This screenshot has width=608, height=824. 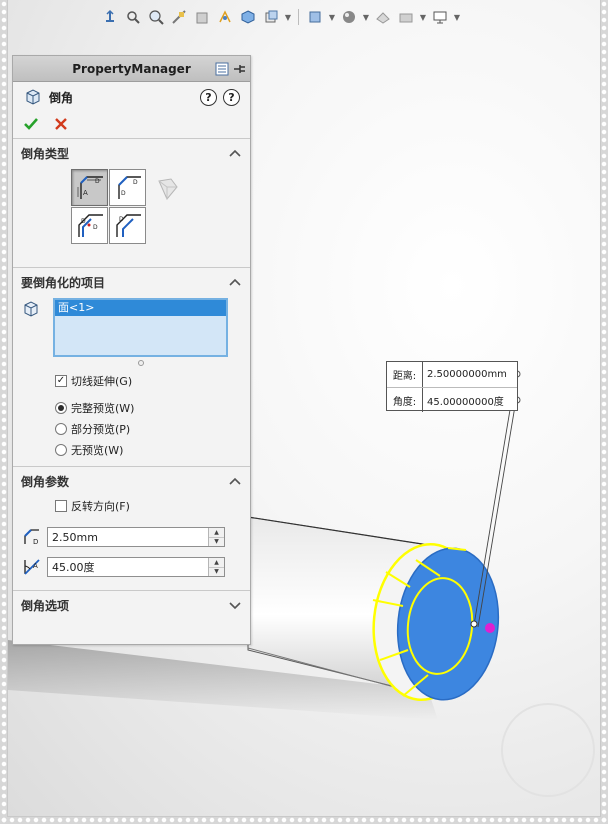 What do you see at coordinates (349, 17) in the screenshot?
I see `apply-scene-icon` at bounding box center [349, 17].